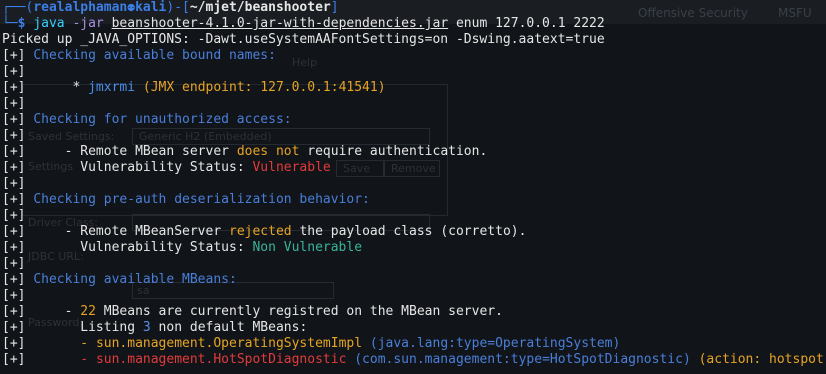 This screenshot has height=374, width=826. Describe the element at coordinates (155, 327) in the screenshot. I see `output-line: [+] Listing 3 non default MBeans:` at that location.